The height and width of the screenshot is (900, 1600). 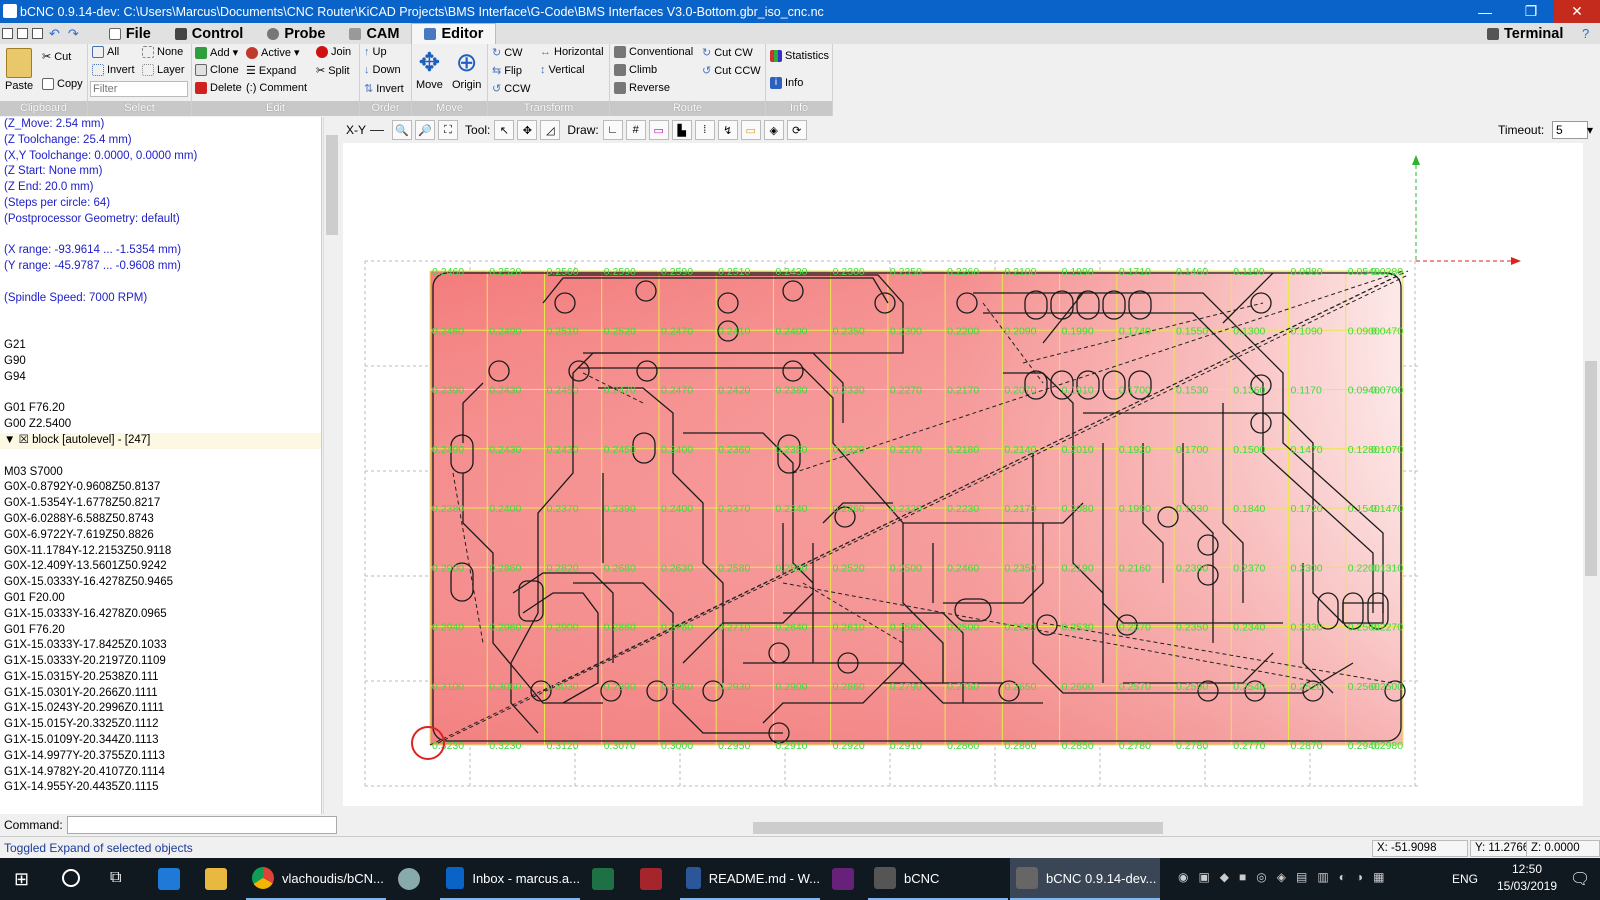 What do you see at coordinates (375, 52) in the screenshot?
I see `up-button: ↑ Up` at bounding box center [375, 52].